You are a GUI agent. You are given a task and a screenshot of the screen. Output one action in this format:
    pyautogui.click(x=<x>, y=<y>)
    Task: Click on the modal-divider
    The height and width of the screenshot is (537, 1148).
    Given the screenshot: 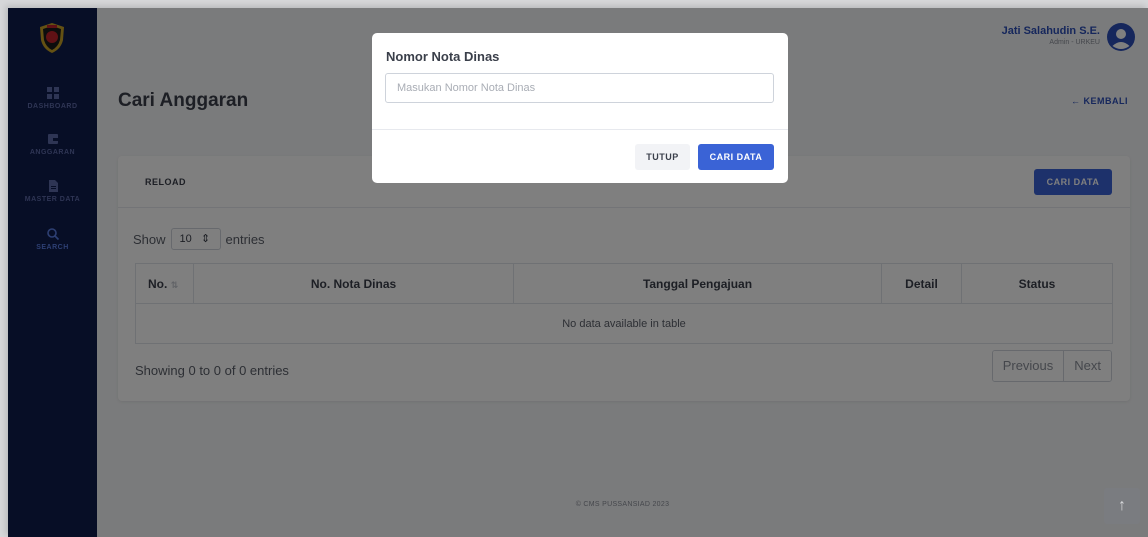 What is the action you would take?
    pyautogui.click(x=580, y=129)
    